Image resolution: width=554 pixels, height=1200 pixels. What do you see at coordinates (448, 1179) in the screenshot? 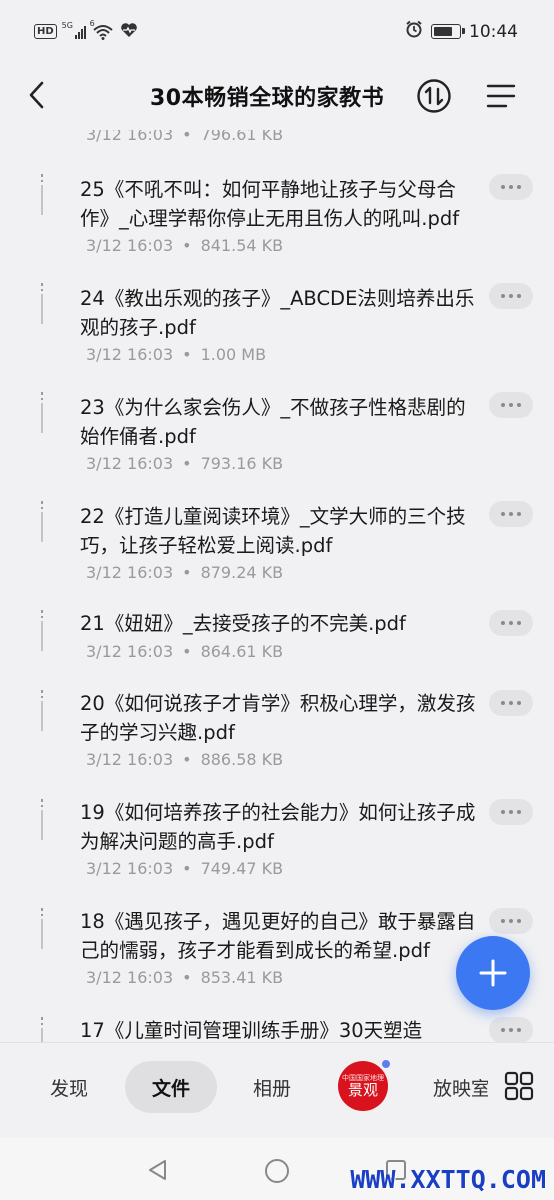
I see `watermark: WWW.XXTTQ.COM` at bounding box center [448, 1179].